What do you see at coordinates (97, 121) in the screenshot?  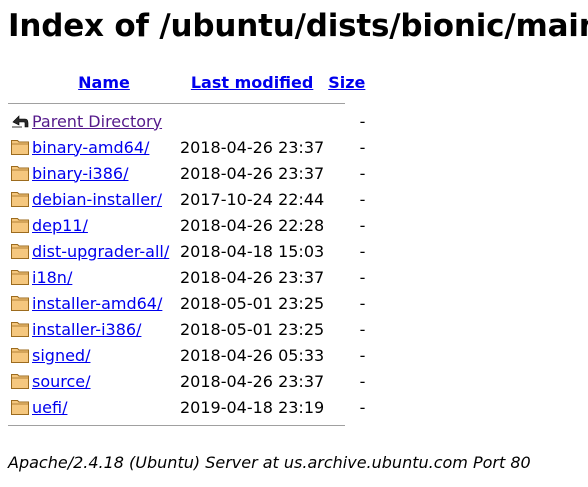 I see `parent-directory-link: Parent Directory` at bounding box center [97, 121].